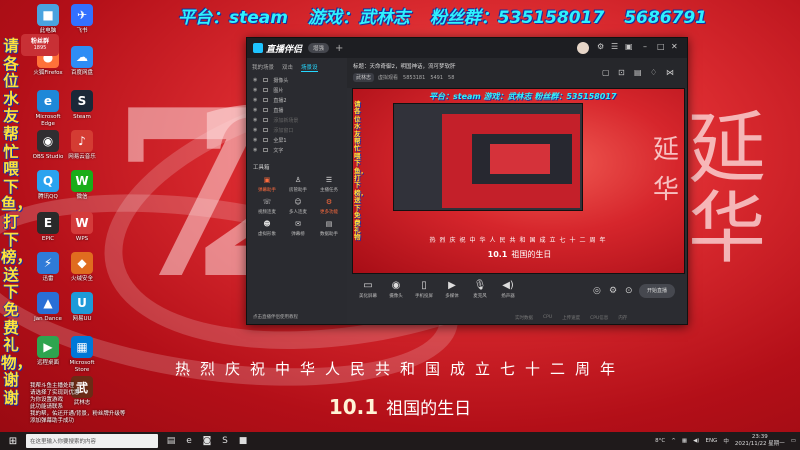 The width and height of the screenshot is (800, 450). What do you see at coordinates (674, 46) in the screenshot?
I see `close-icon: ✕` at bounding box center [674, 46].